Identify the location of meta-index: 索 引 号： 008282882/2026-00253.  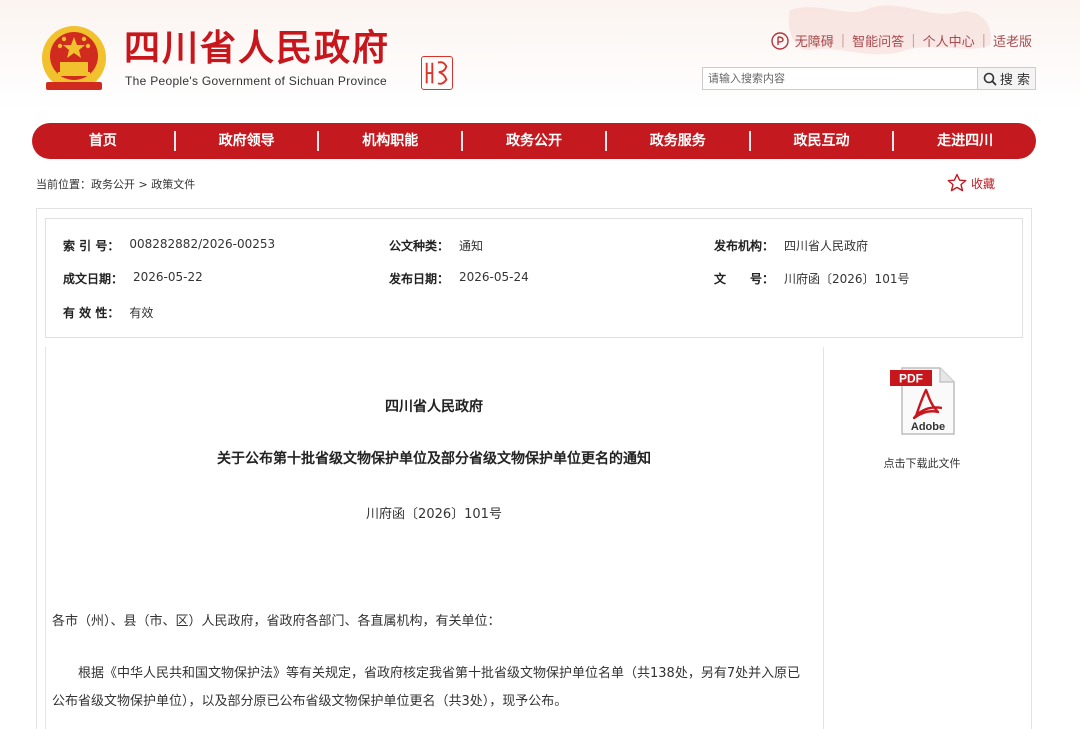
(169, 245).